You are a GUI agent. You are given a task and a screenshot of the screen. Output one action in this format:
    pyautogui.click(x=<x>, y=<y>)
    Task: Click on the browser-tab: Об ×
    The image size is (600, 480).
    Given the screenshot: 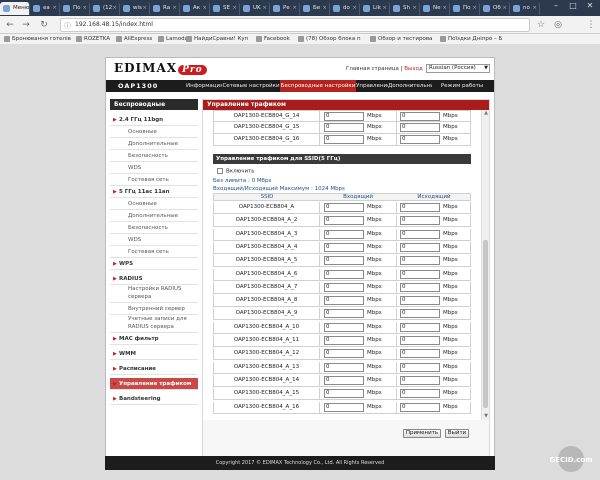 What is the action you would take?
    pyautogui.click(x=495, y=8)
    